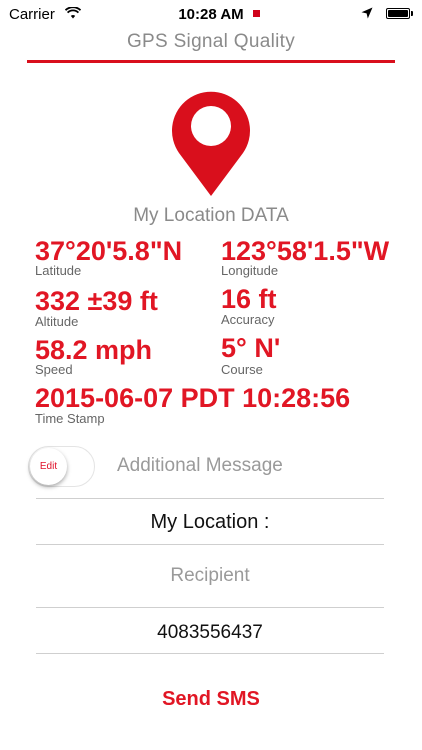 This screenshot has width=422, height=750. I want to click on recipient-number-field: 4083556437, so click(210, 633).